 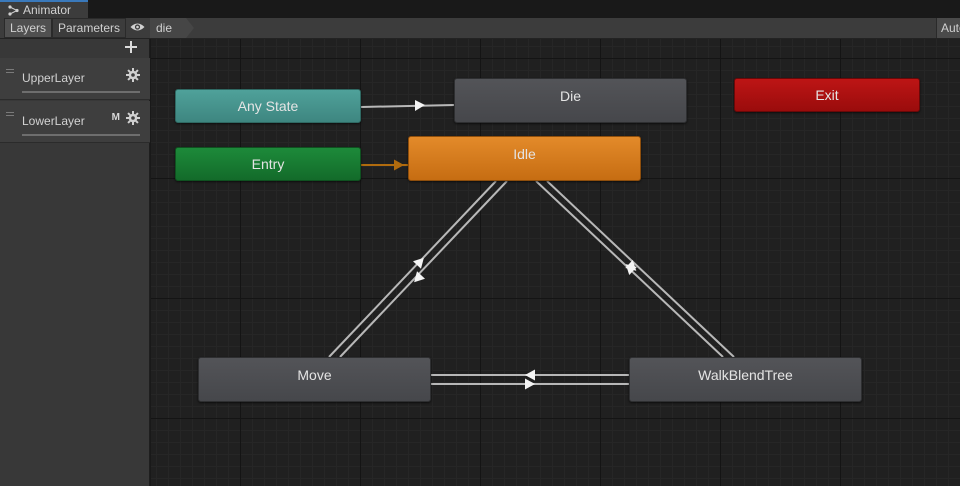 I want to click on state-exit: Exit, so click(x=827, y=95).